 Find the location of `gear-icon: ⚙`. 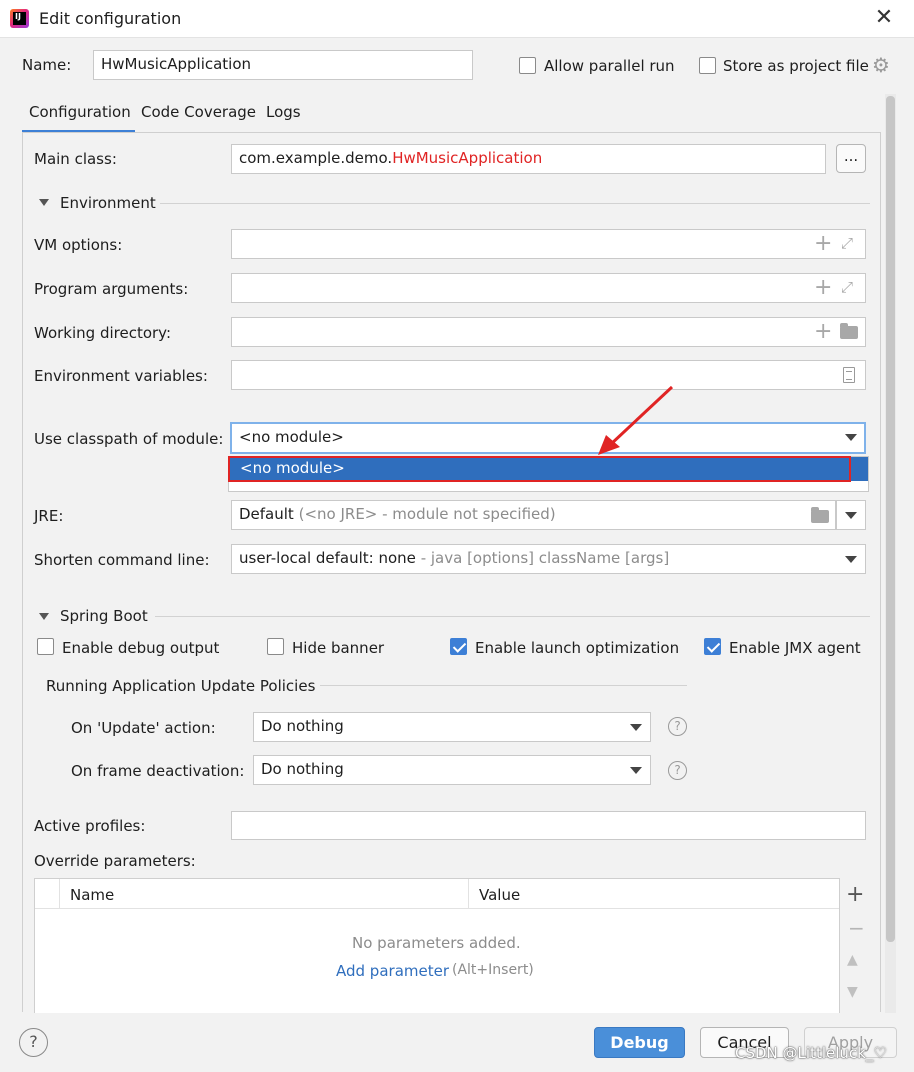

gear-icon: ⚙ is located at coordinates (881, 65).